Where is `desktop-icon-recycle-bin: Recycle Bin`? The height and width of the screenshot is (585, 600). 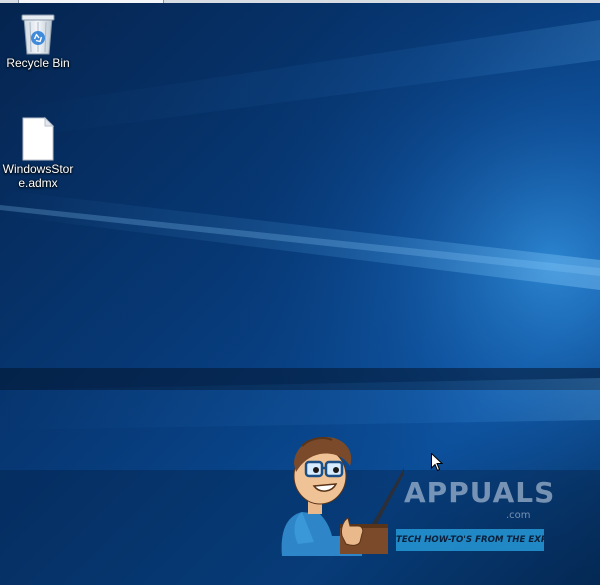
desktop-icon-recycle-bin: Recycle Bin is located at coordinates (38, 41).